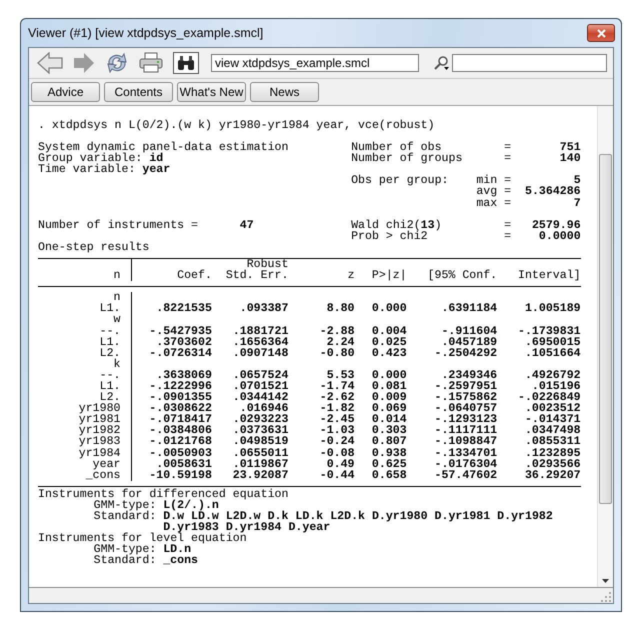 The width and height of the screenshot is (643, 635). What do you see at coordinates (186, 63) in the screenshot?
I see `find-button` at bounding box center [186, 63].